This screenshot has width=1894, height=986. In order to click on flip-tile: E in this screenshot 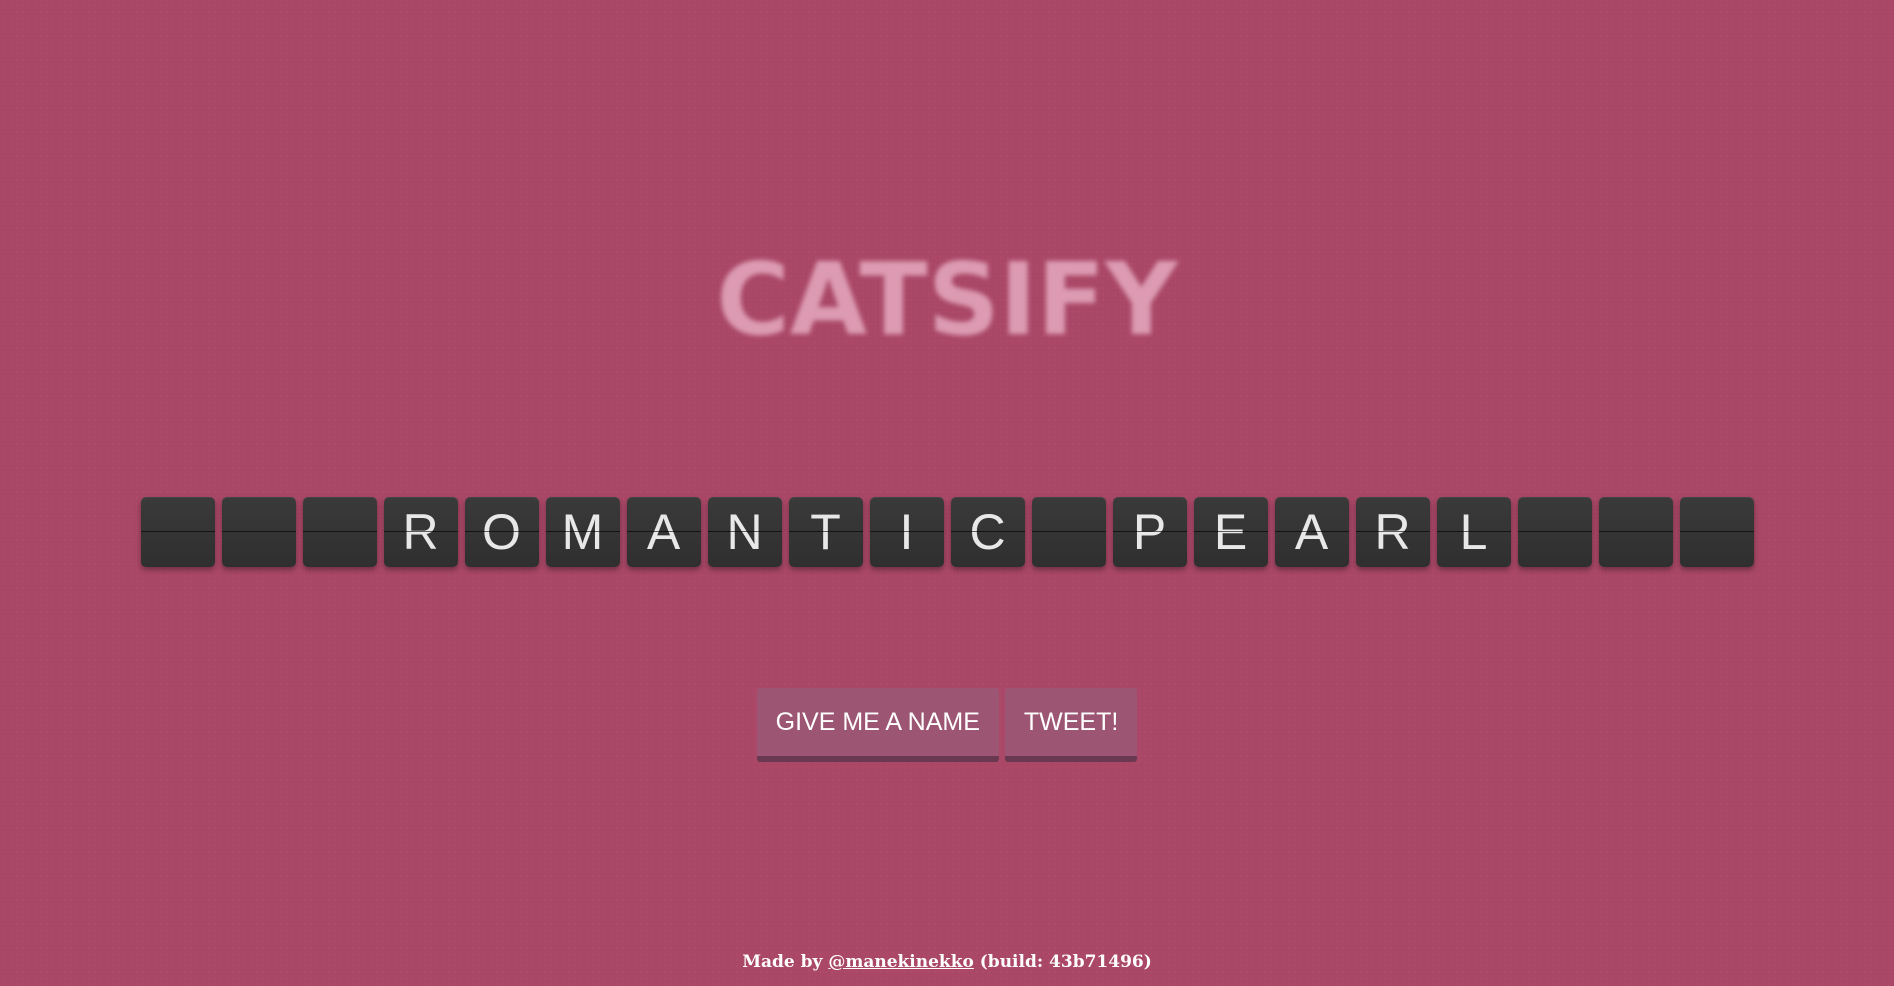, I will do `click(1230, 532)`.